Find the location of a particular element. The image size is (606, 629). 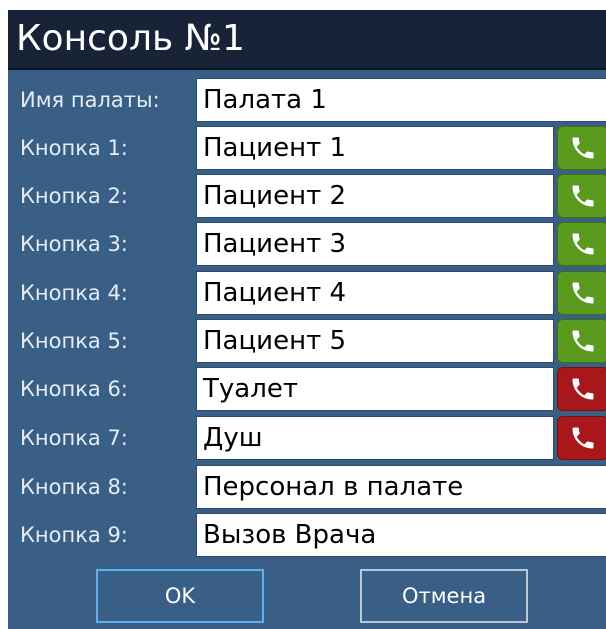

button-9-label: Кнопка 9: is located at coordinates (74, 535).